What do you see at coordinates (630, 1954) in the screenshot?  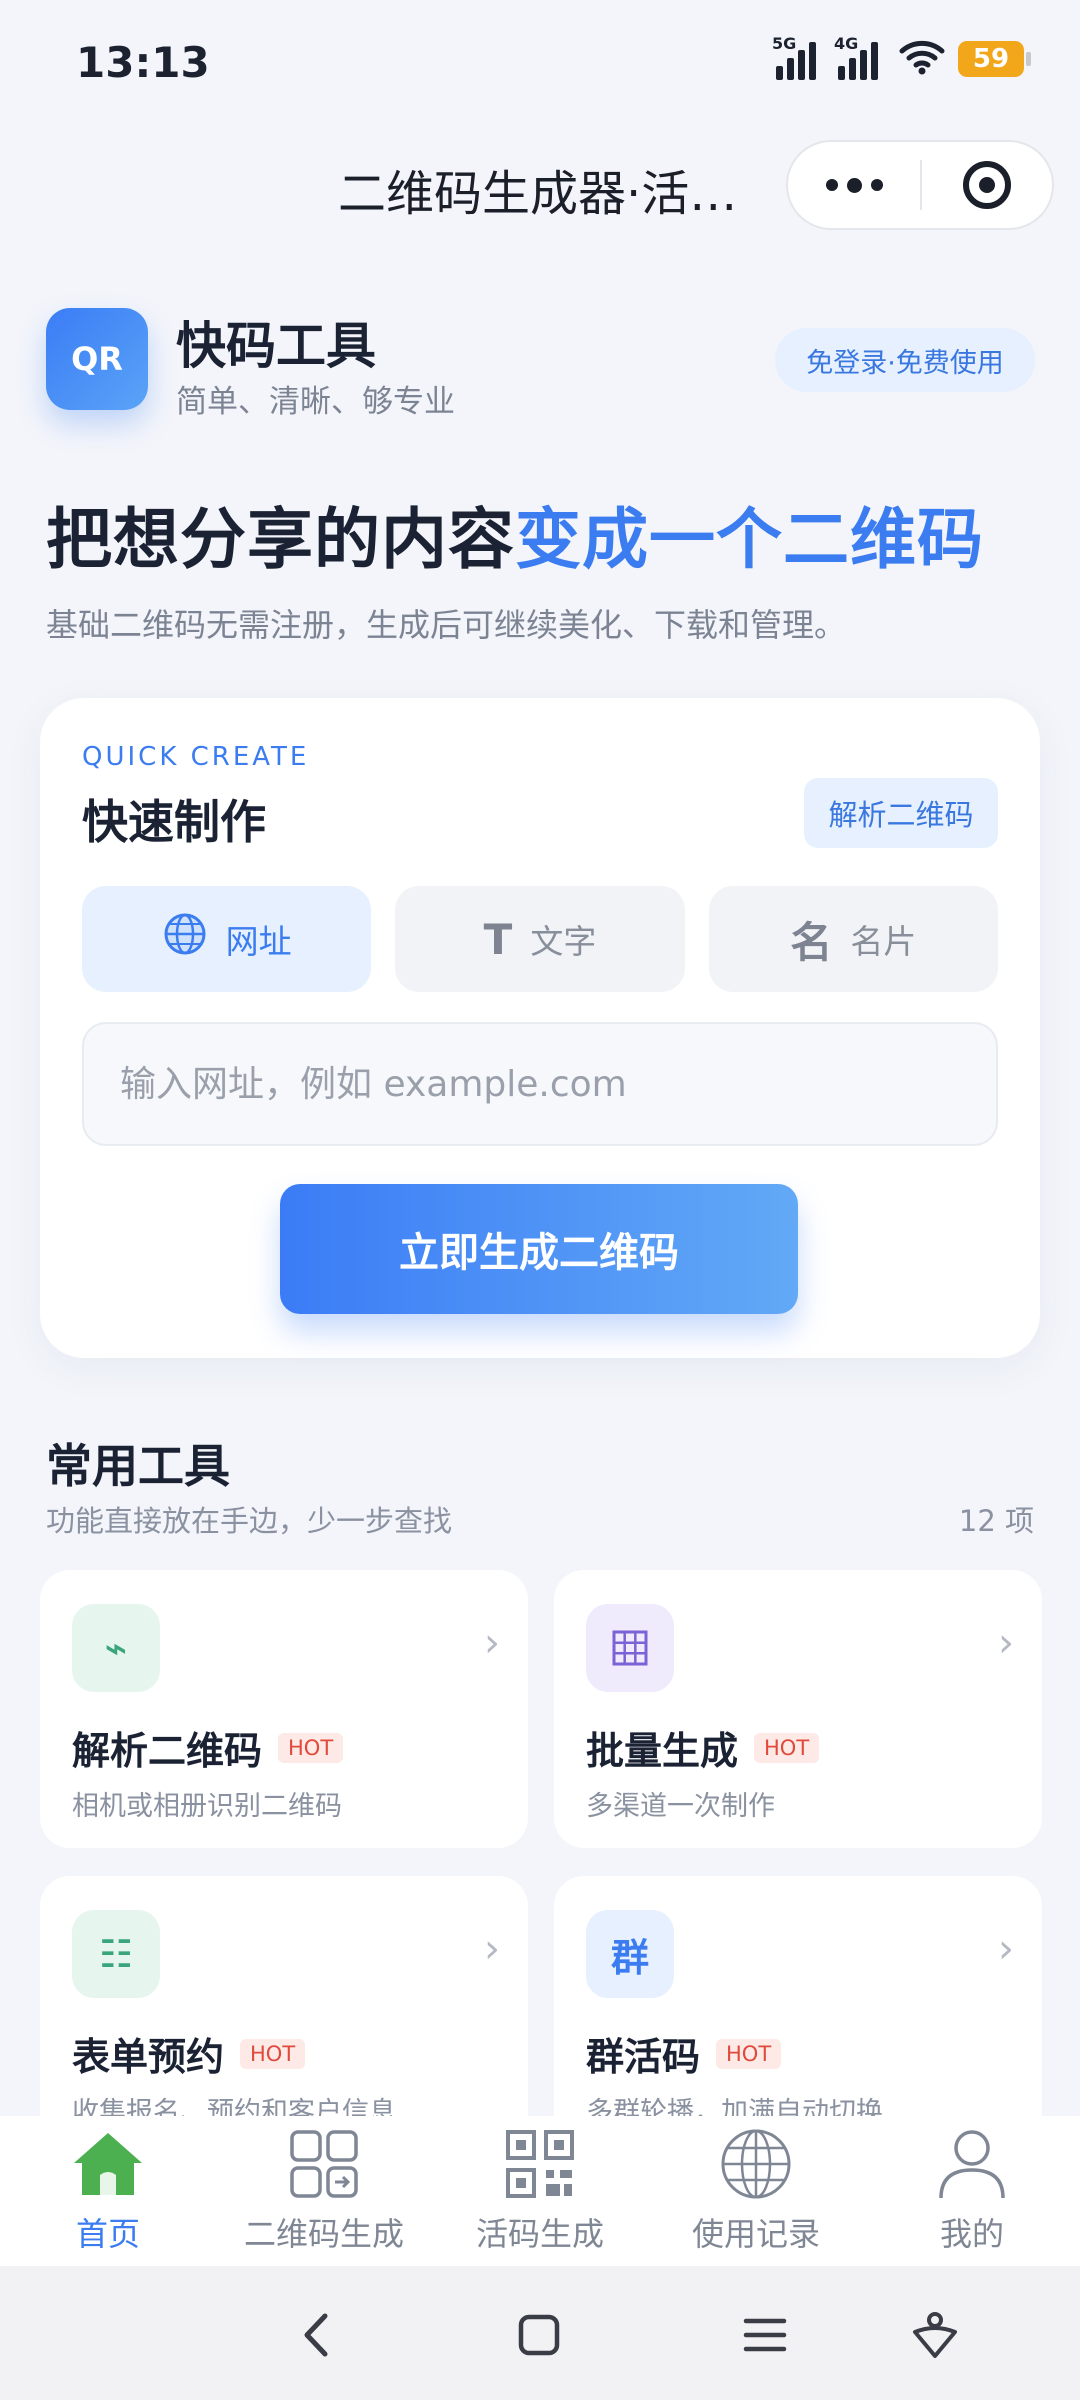 I see `group-icon: 群` at bounding box center [630, 1954].